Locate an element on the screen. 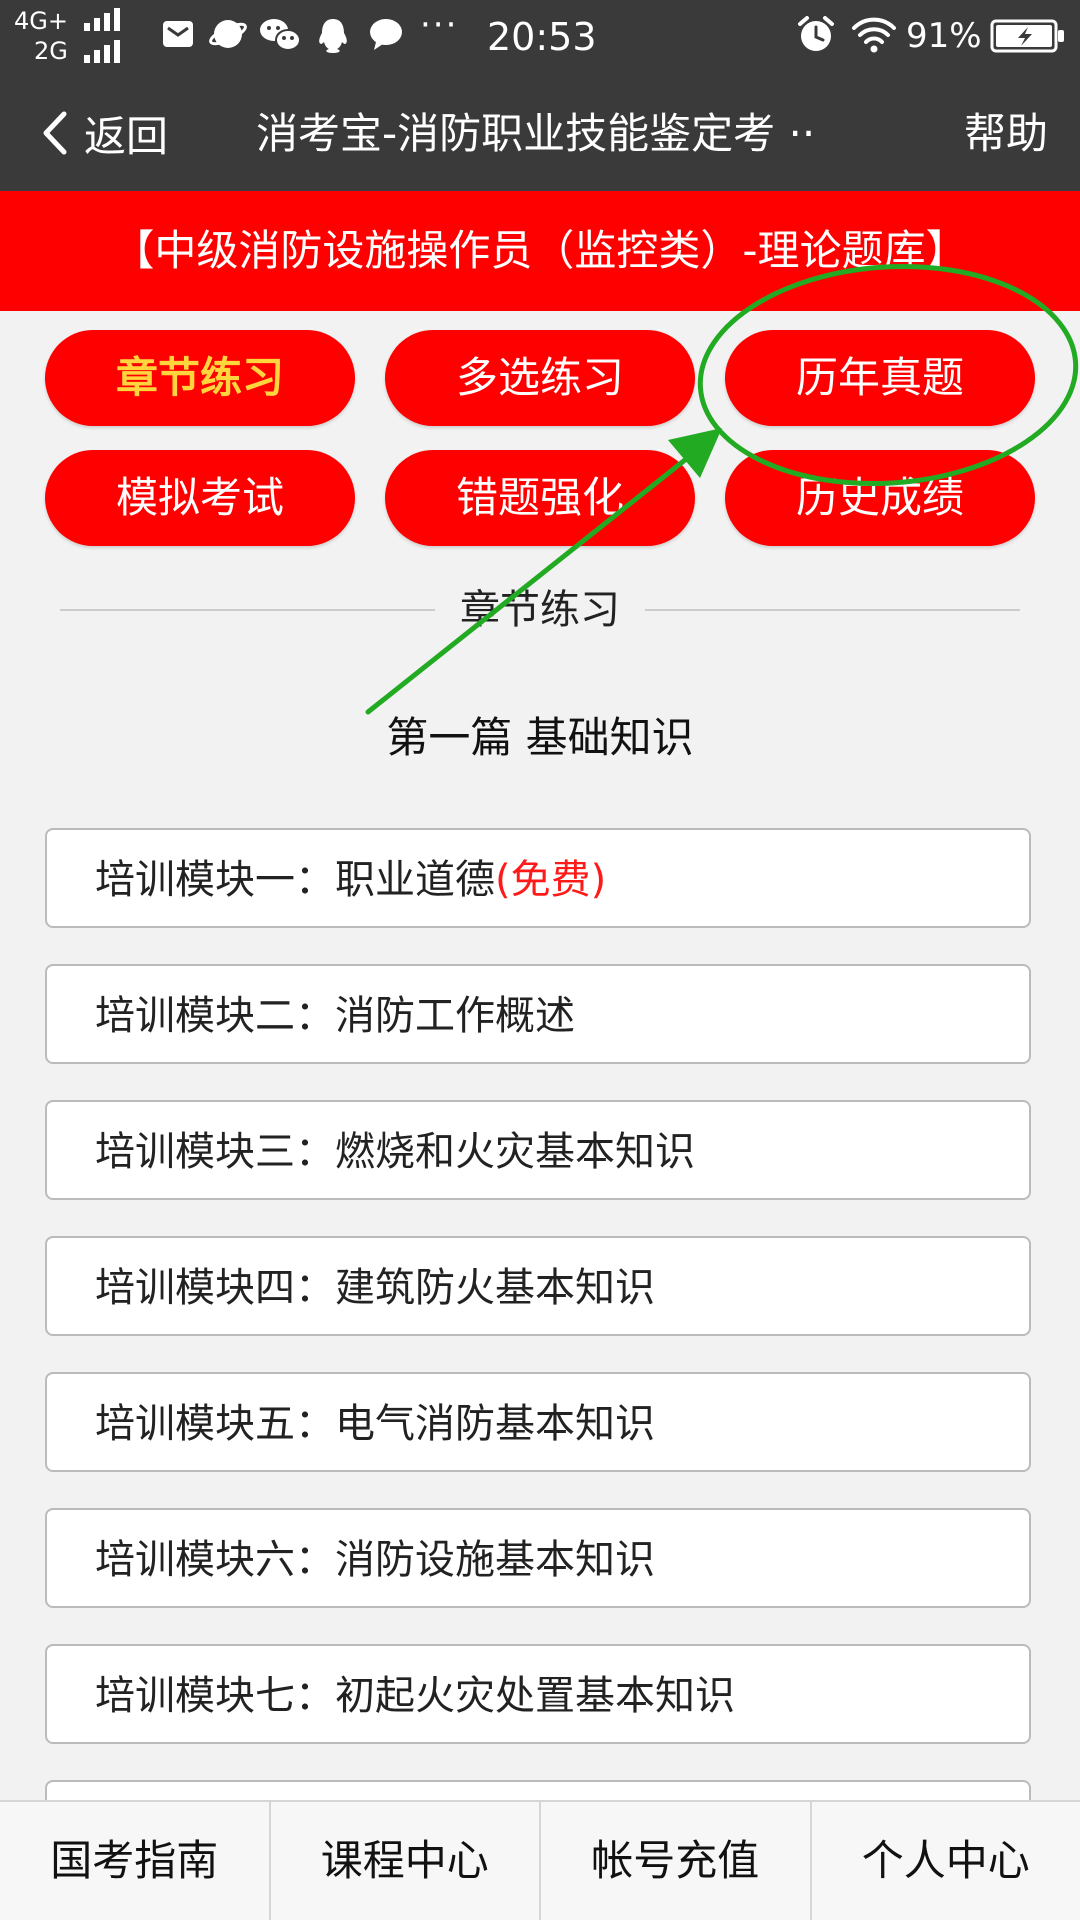  wrong-questions-review-button: 错题强化 is located at coordinates (540, 498).